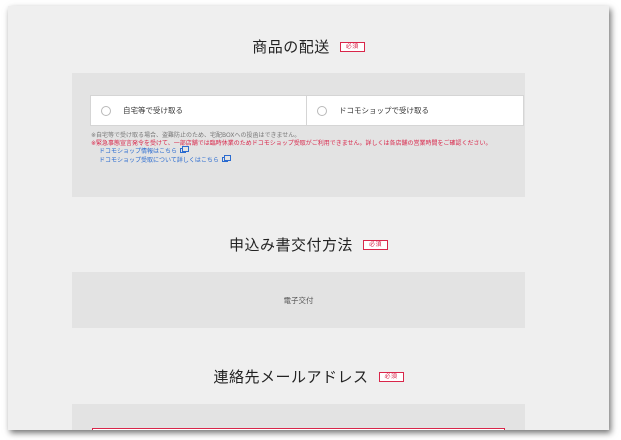 The width and height of the screenshot is (621, 440). I want to click on radio-option-home: 自宅等で受け取る, so click(199, 110).